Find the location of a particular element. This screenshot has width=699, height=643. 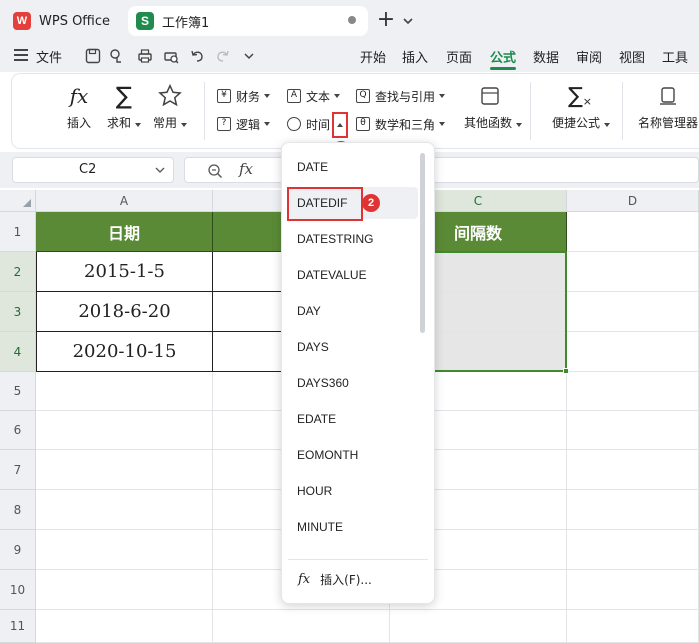

insert-function-button: fx 插入 is located at coordinates (79, 106).